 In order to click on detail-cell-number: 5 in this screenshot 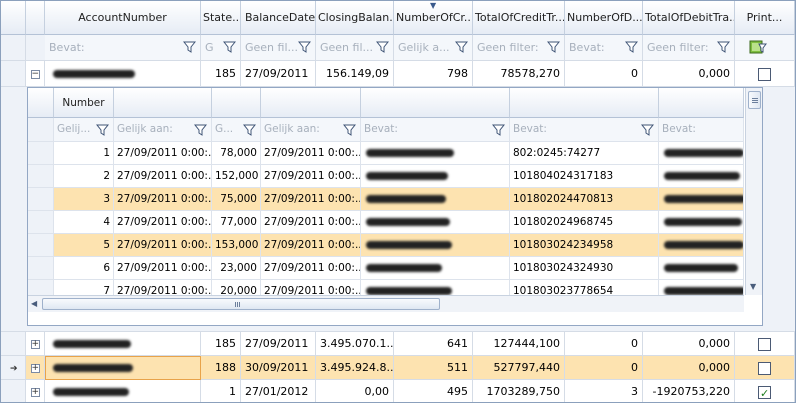, I will do `click(84, 245)`.